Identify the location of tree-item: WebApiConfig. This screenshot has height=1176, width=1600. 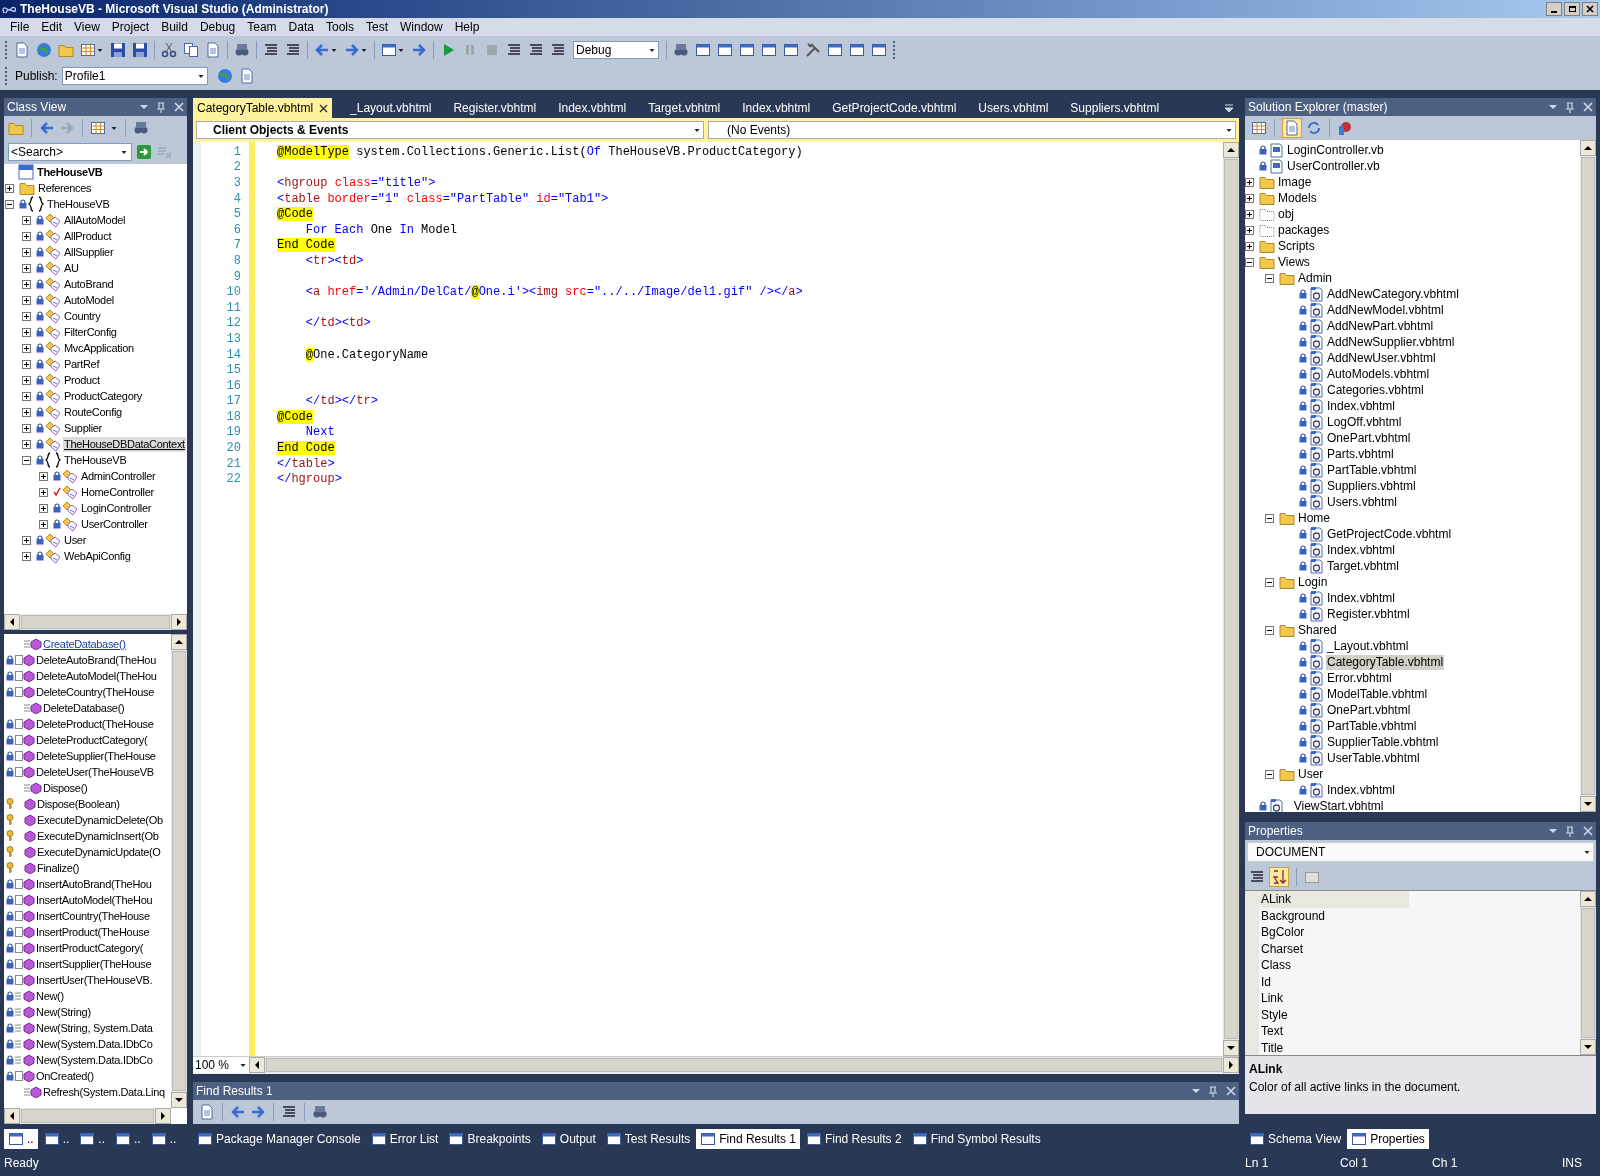
(97, 556).